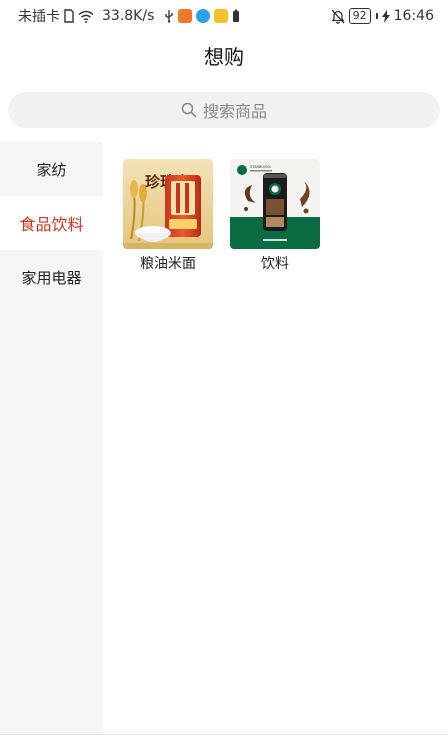 The image size is (448, 746). I want to click on battery-small-icon, so click(236, 16).